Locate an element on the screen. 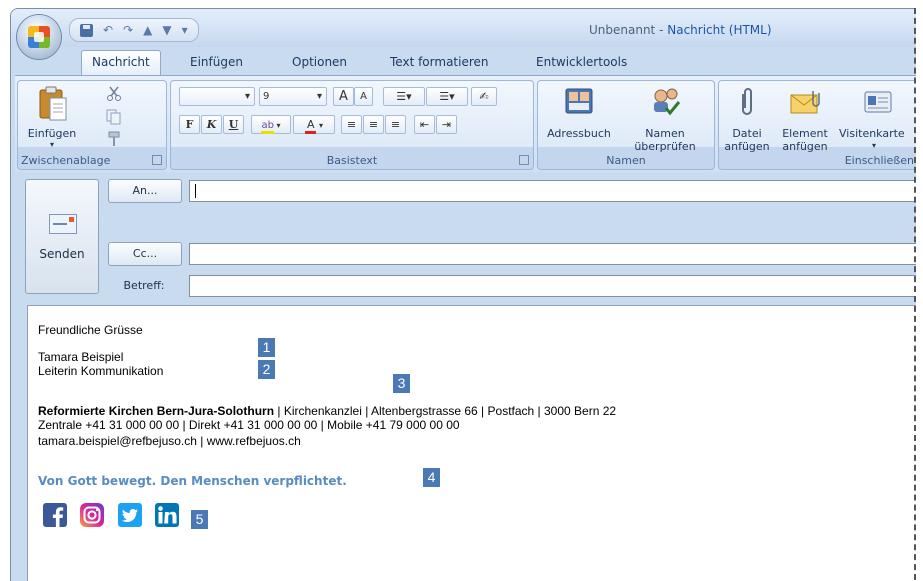 The width and height of the screenshot is (923, 581). highlight-button: ab ▾ is located at coordinates (271, 124).